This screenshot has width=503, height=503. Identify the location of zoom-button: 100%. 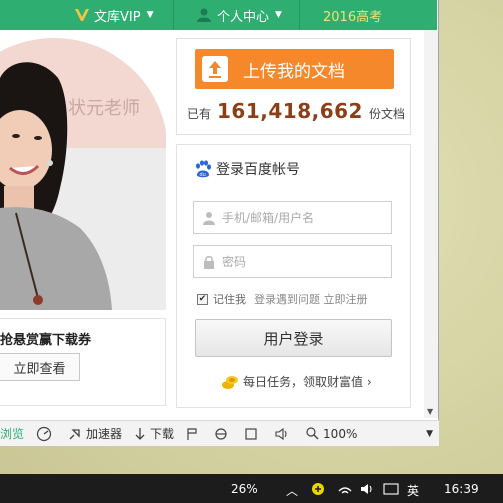
(331, 434).